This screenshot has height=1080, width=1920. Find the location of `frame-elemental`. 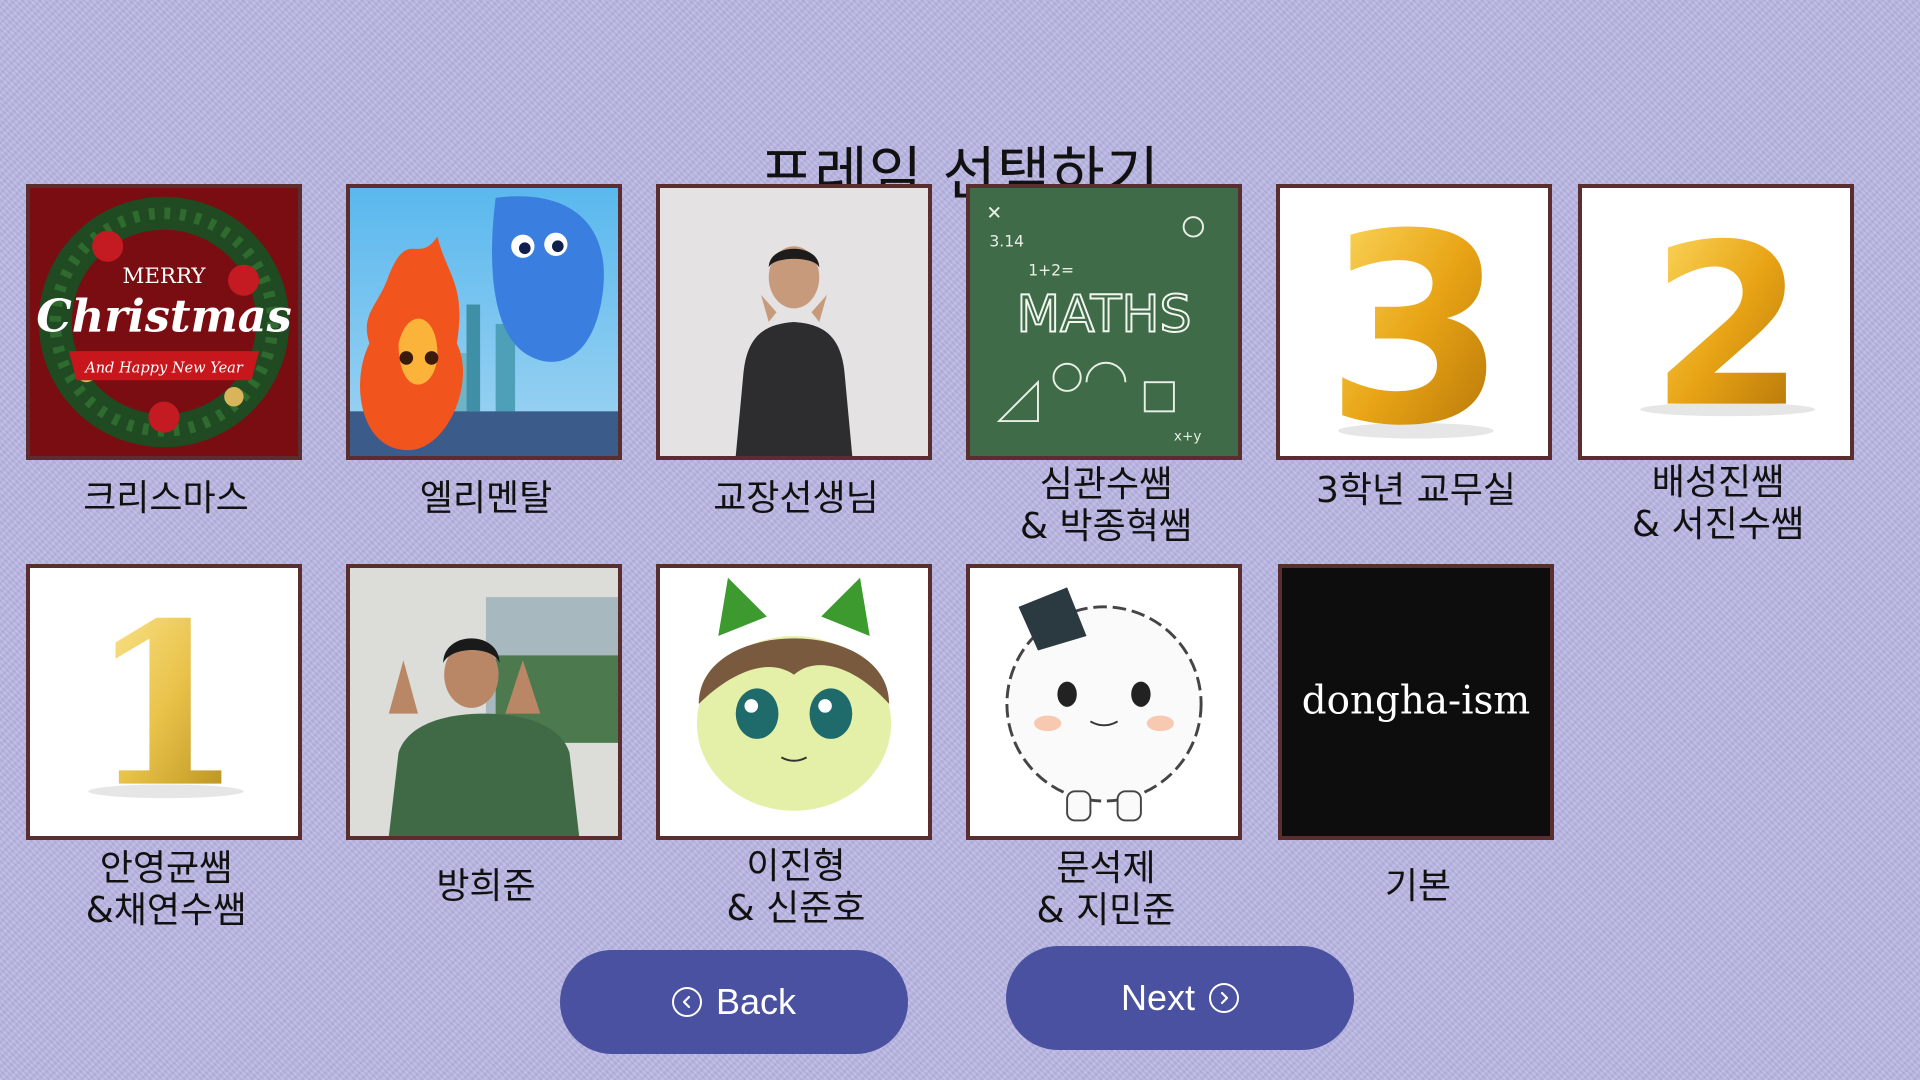

frame-elemental is located at coordinates (484, 322).